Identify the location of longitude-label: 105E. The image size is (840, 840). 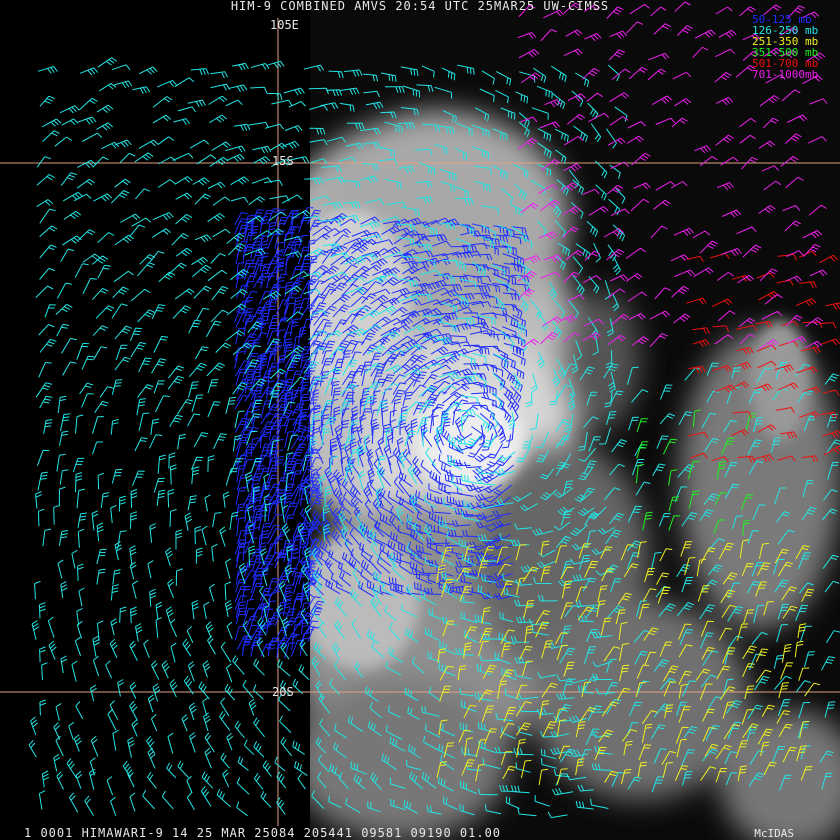
(284, 25).